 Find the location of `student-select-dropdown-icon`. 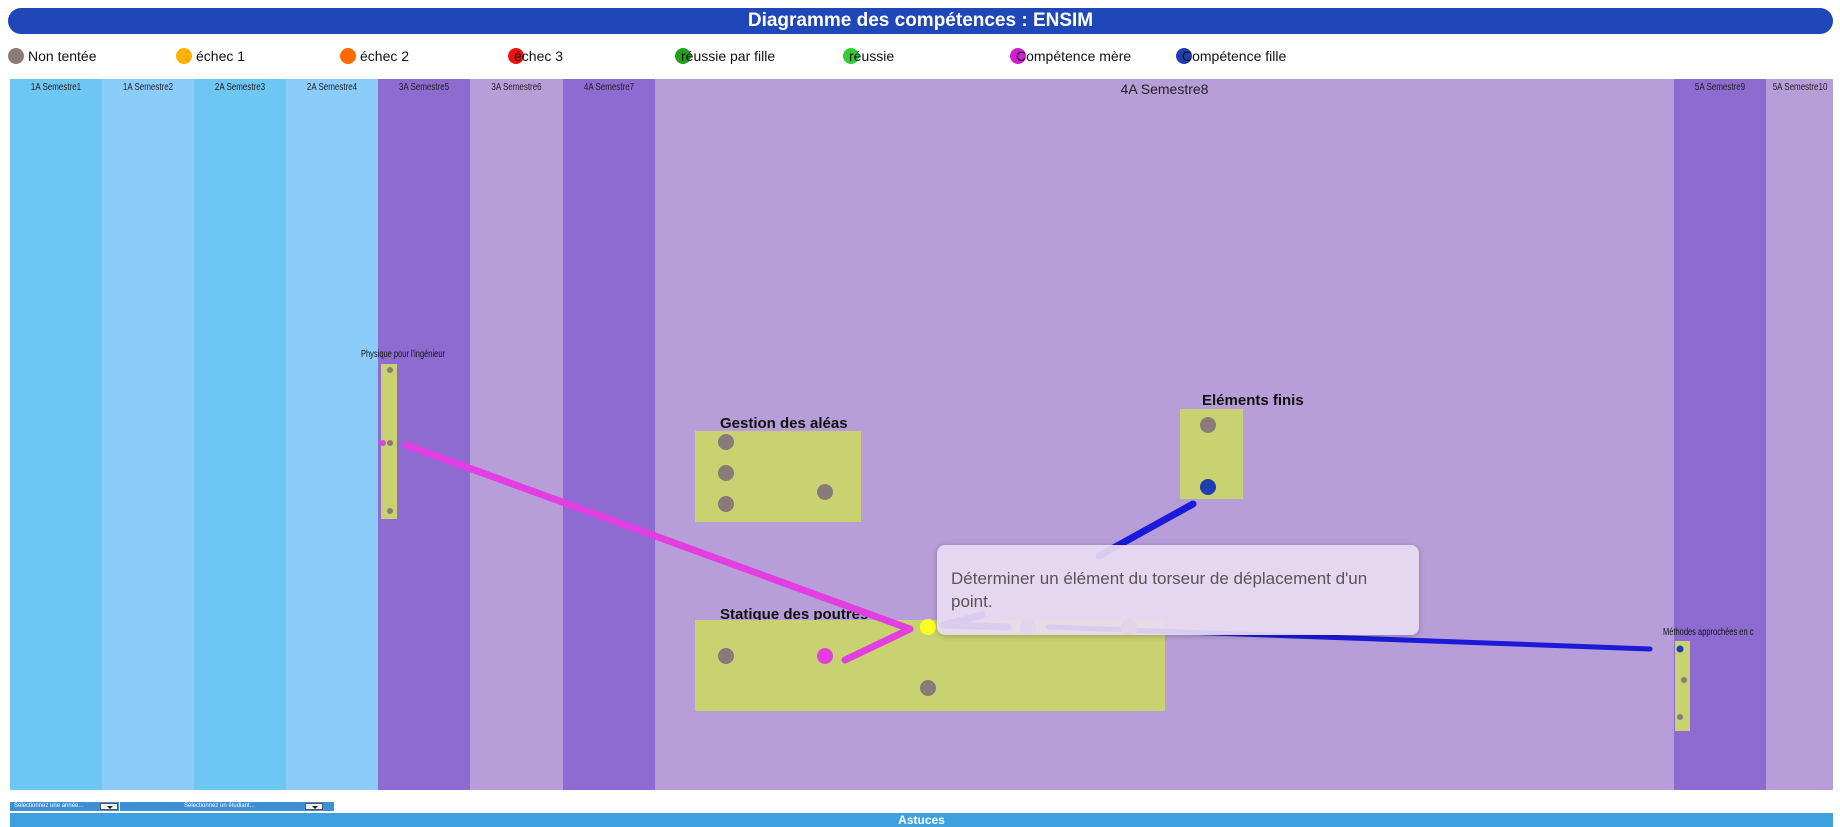

student-select-dropdown-icon is located at coordinates (314, 806).